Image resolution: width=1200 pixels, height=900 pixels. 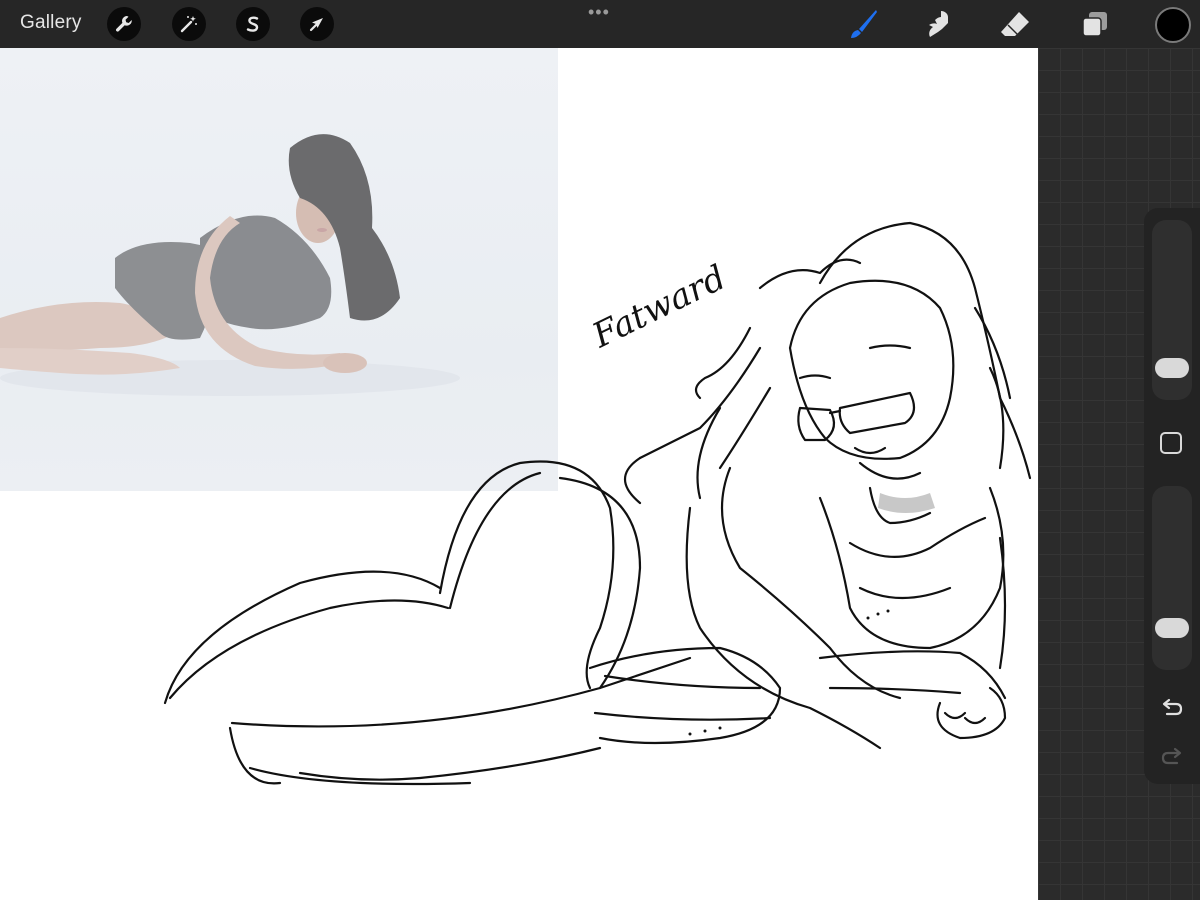 What do you see at coordinates (124, 24) in the screenshot?
I see `wrench-icon` at bounding box center [124, 24].